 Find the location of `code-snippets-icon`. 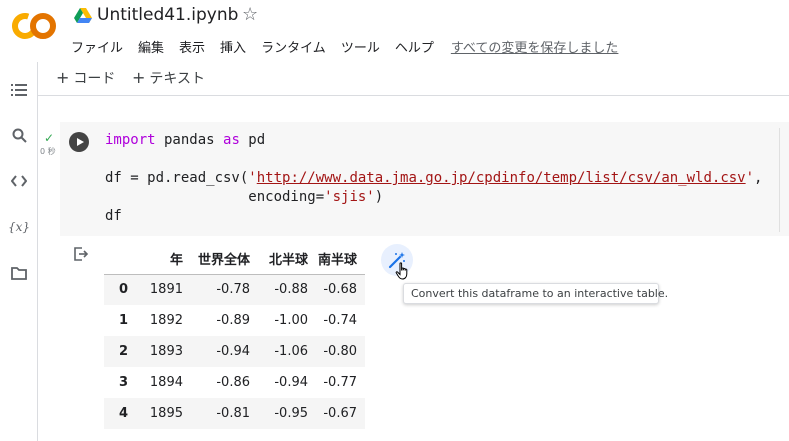

code-snippets-icon is located at coordinates (19, 181).